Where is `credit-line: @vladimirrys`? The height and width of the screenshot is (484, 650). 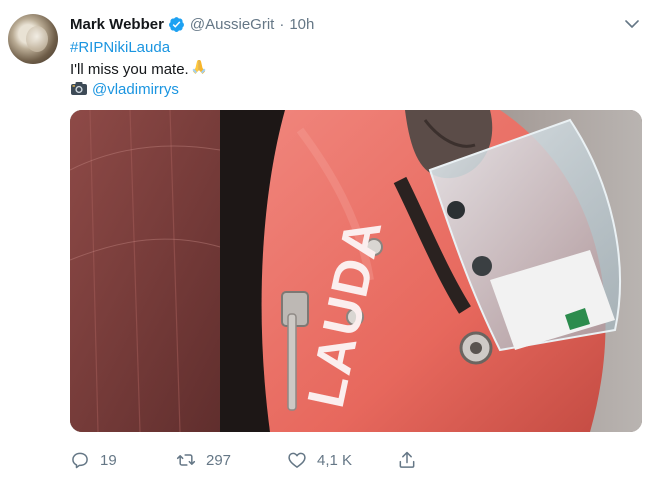 credit-line: @vladimirrys is located at coordinates (350, 89).